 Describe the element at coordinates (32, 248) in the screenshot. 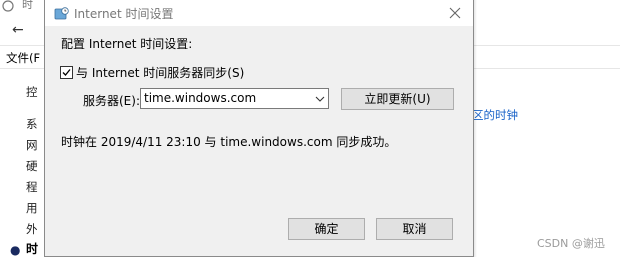

I see `sidebar-item-bold: 时` at that location.